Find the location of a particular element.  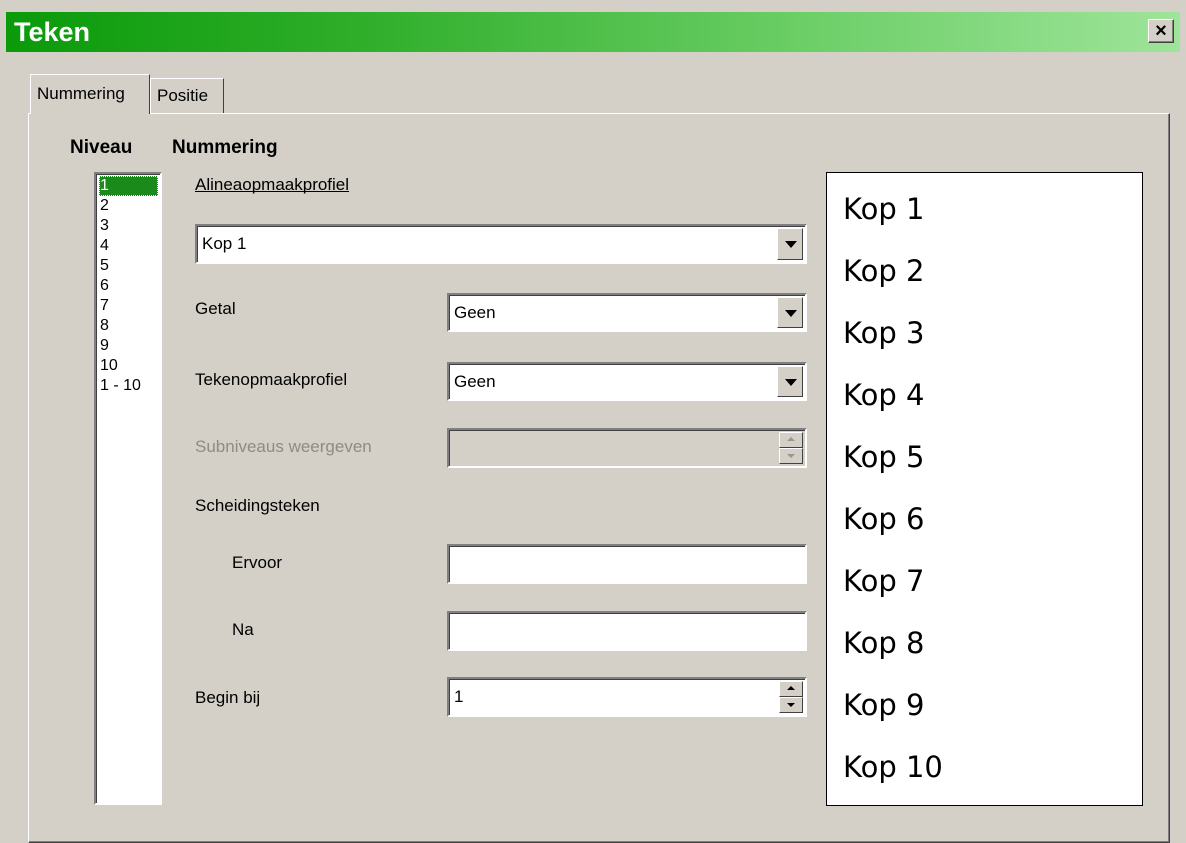

level-item-8: 8 is located at coordinates (104, 326).